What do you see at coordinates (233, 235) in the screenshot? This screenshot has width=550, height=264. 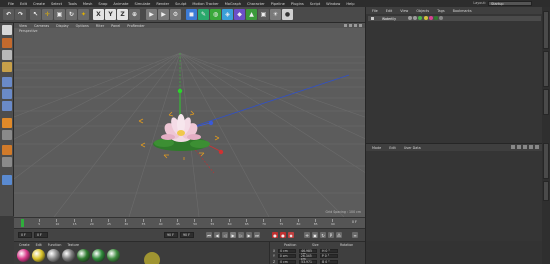 I see `play-button: ▶` at bounding box center [233, 235].